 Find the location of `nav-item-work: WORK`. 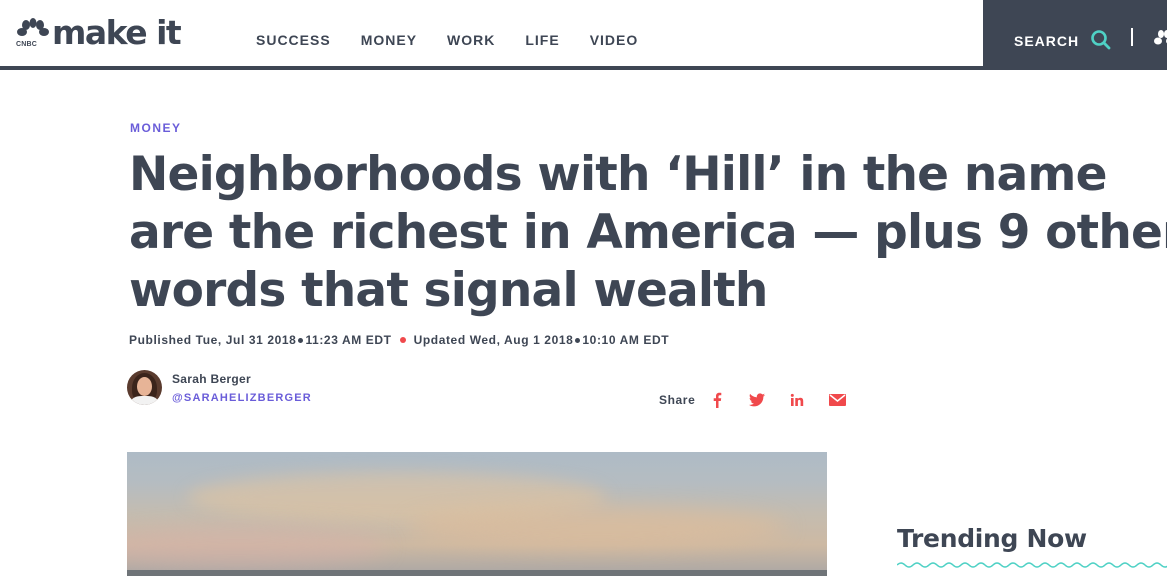

nav-item-work: WORK is located at coordinates (471, 40).